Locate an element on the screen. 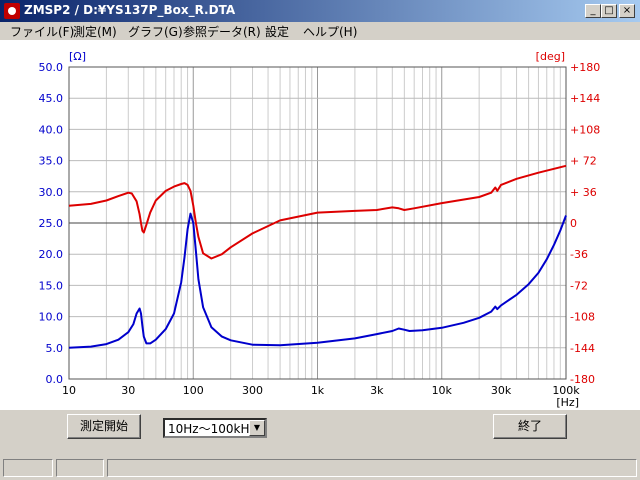 The height and width of the screenshot is (480, 640). chevron-down-icon: ▼ is located at coordinates (257, 428).